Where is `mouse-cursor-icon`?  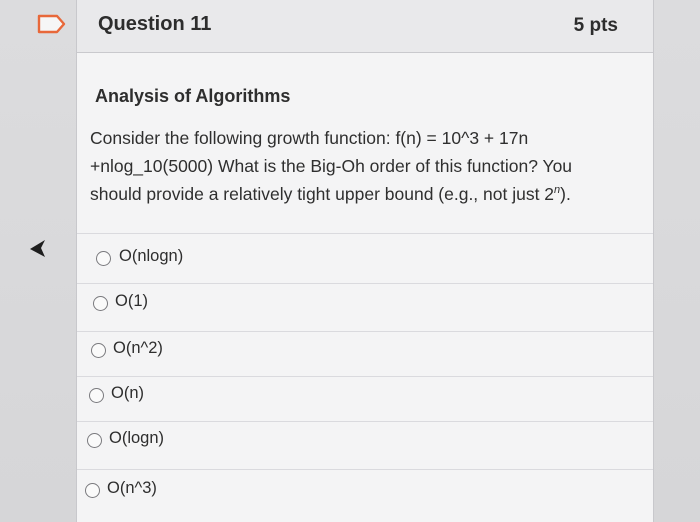 mouse-cursor-icon is located at coordinates (37, 248).